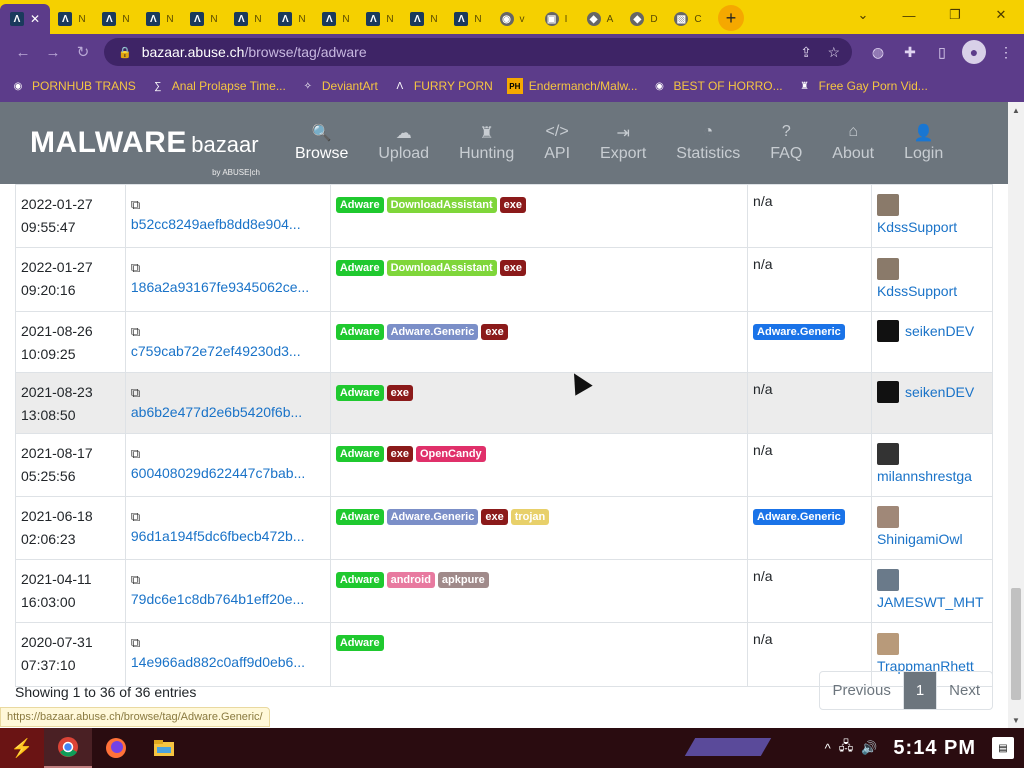  I want to click on nav-upload: ☁ Upload, so click(403, 143).